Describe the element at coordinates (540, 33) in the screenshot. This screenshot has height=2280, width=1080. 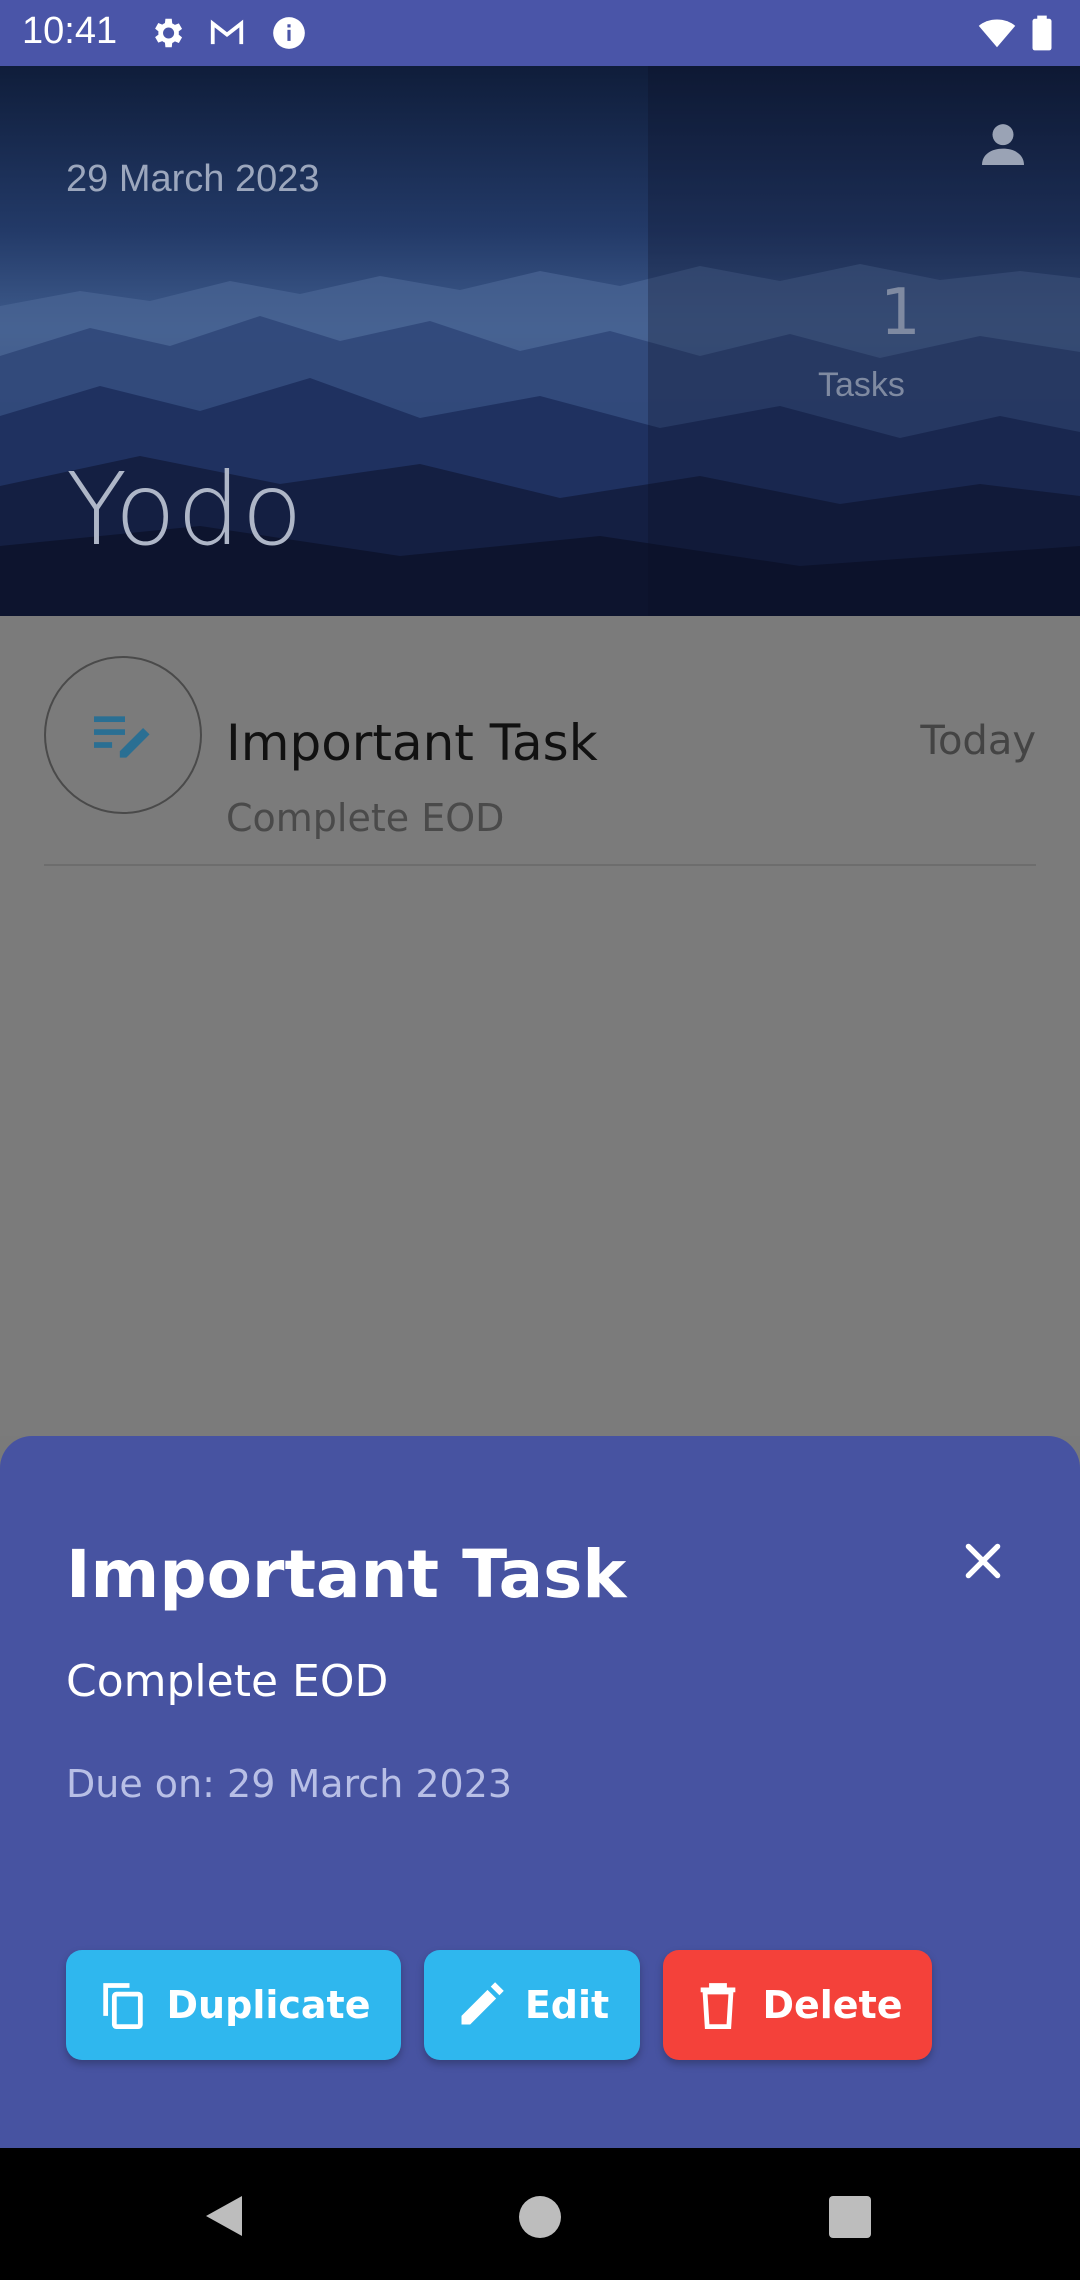
I see `status-bar: 10:41` at that location.